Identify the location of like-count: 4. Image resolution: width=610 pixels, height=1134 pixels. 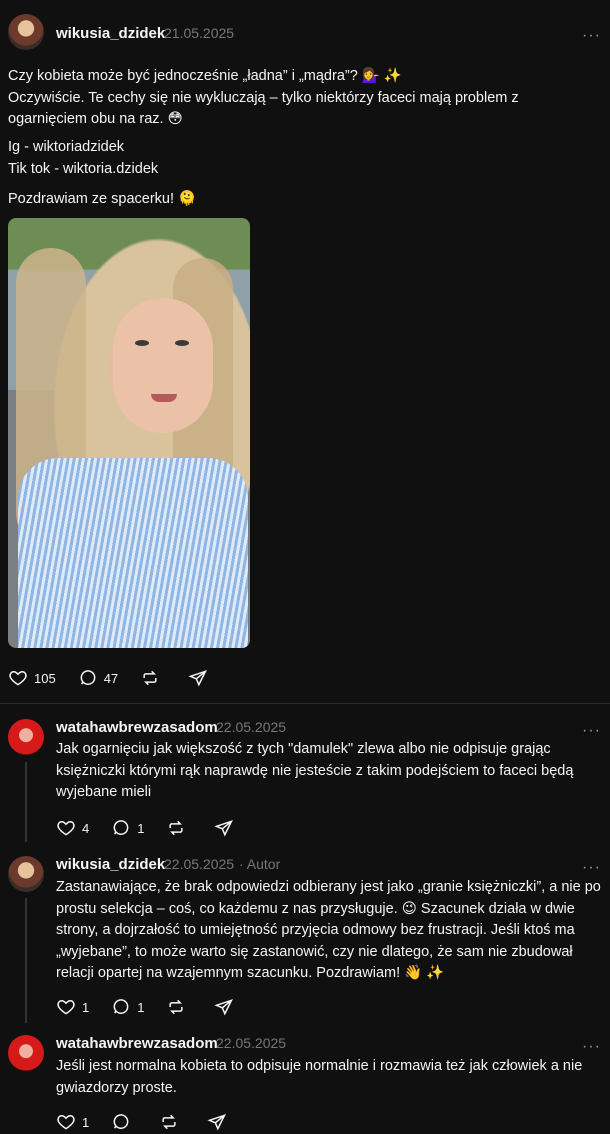
(86, 828).